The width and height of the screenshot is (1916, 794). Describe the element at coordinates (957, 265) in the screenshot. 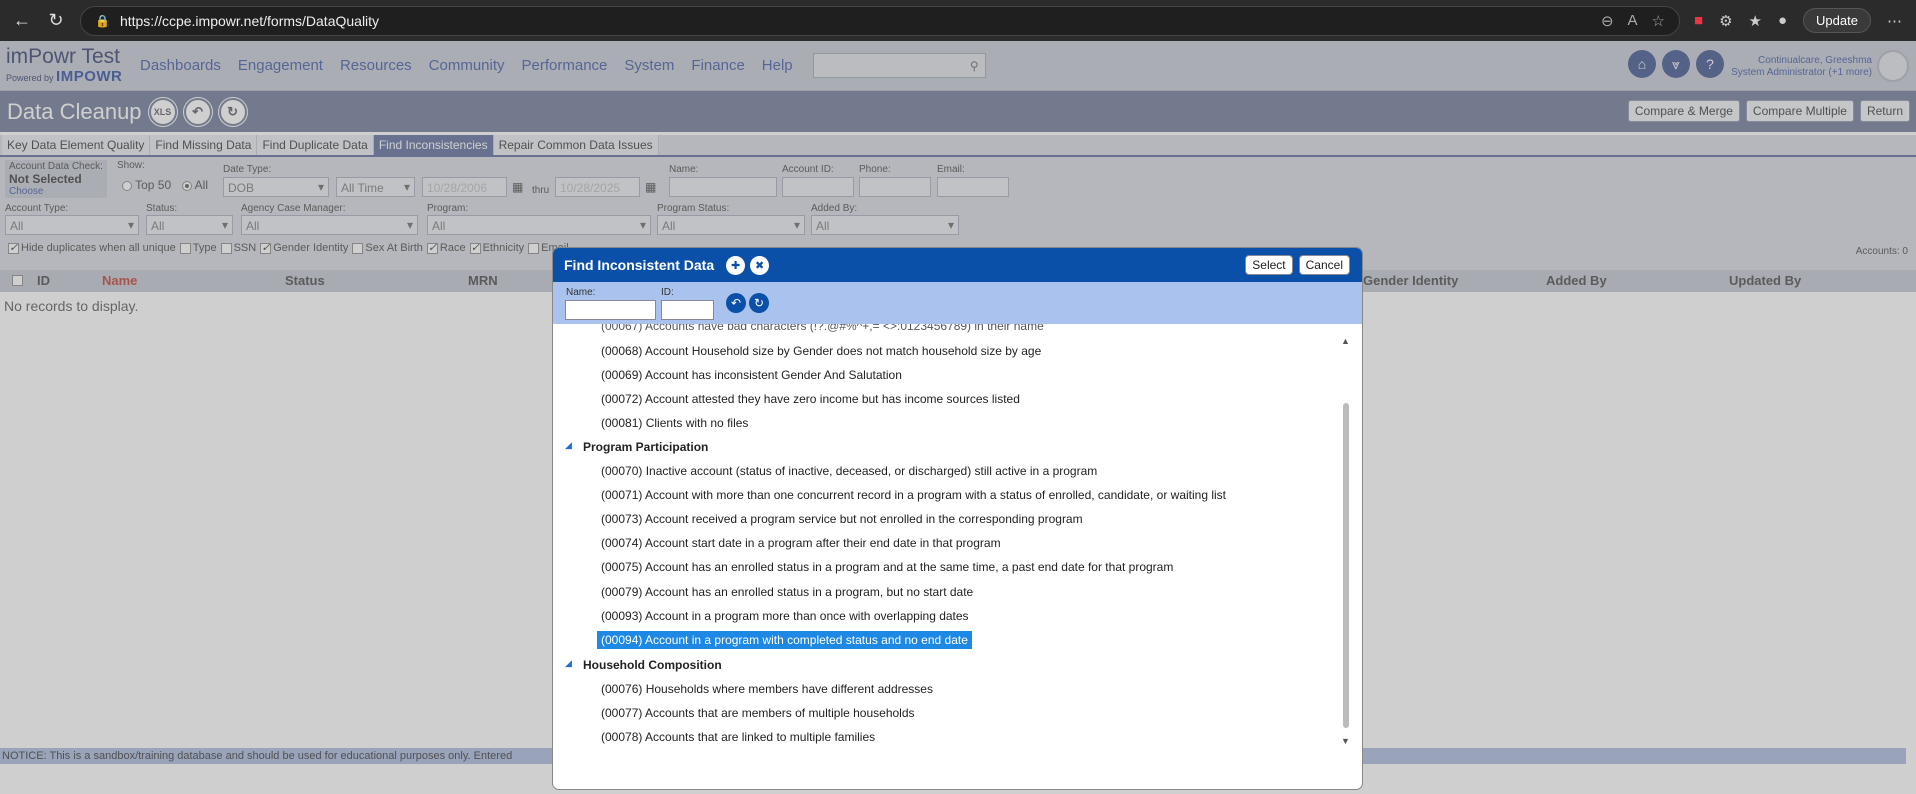

I see `dialog-header: Find Inconsistent Data ✚ ✖ Select Cancel` at that location.